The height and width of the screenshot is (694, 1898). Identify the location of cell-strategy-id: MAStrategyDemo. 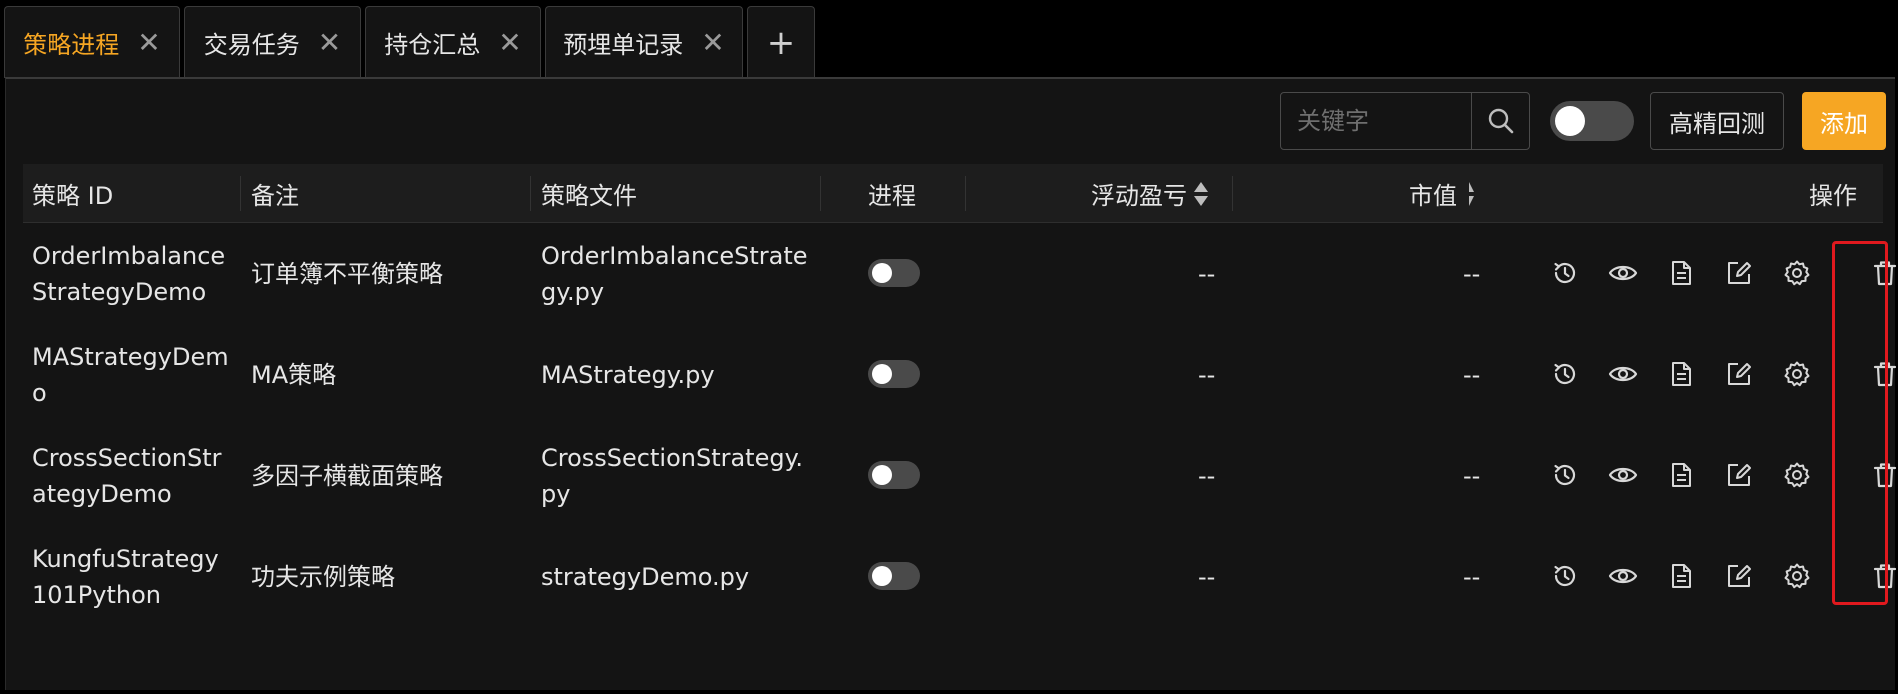
(130, 374).